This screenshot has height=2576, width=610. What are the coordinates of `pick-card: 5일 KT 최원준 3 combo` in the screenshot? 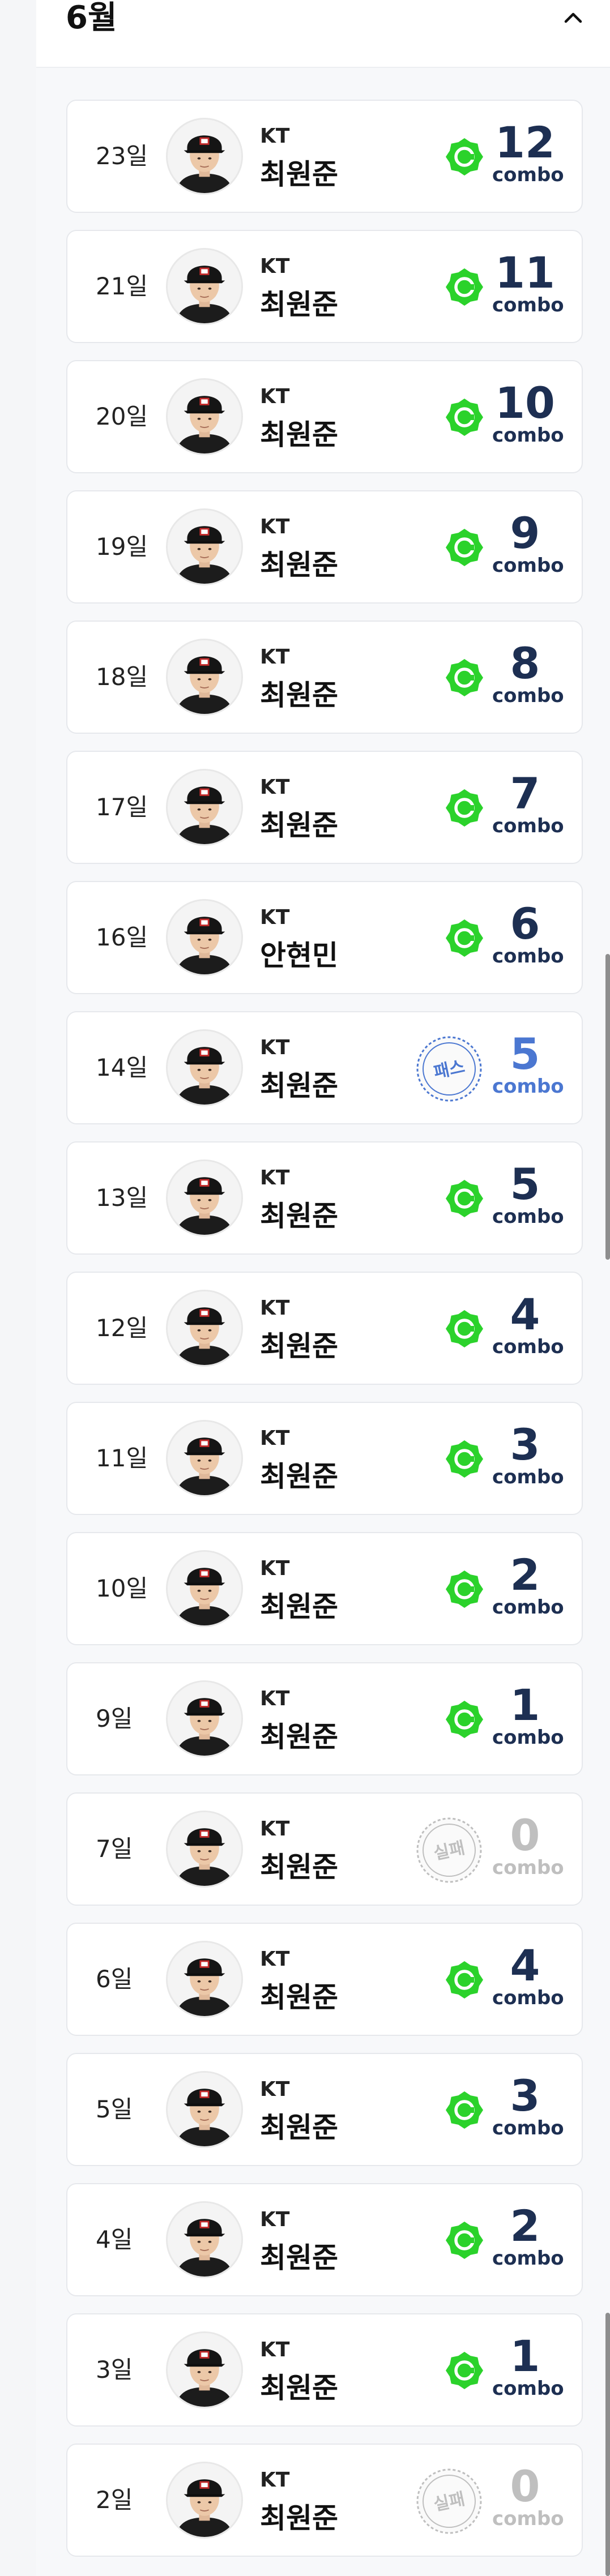 It's located at (324, 2109).